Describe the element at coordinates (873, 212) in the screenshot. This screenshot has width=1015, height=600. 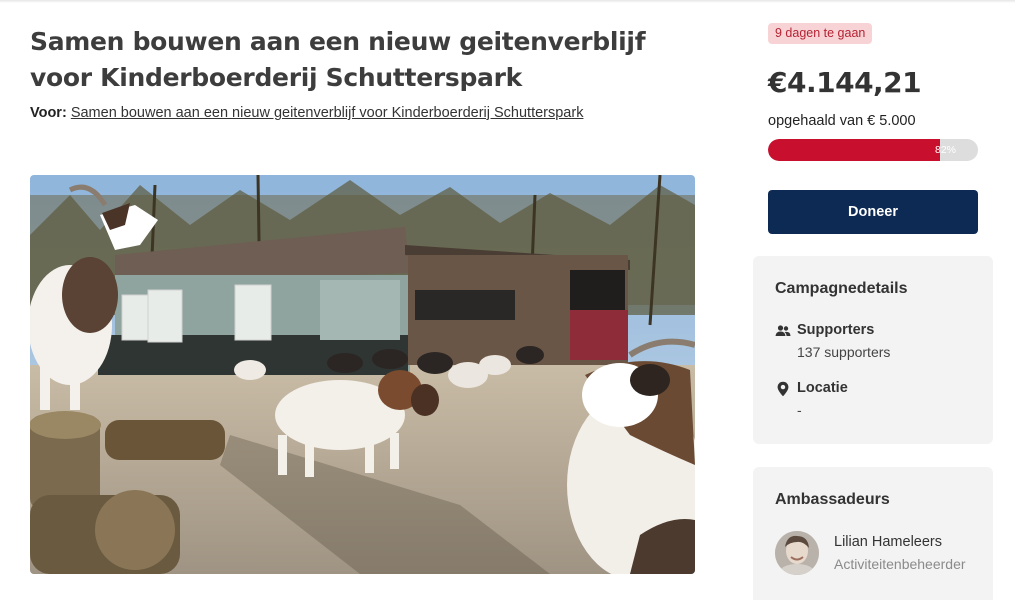
I see `donate-button: Doneer` at that location.